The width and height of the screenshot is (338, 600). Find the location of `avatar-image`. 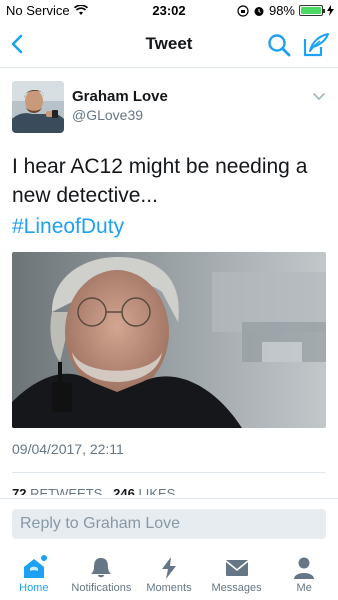

avatar-image is located at coordinates (38, 107).